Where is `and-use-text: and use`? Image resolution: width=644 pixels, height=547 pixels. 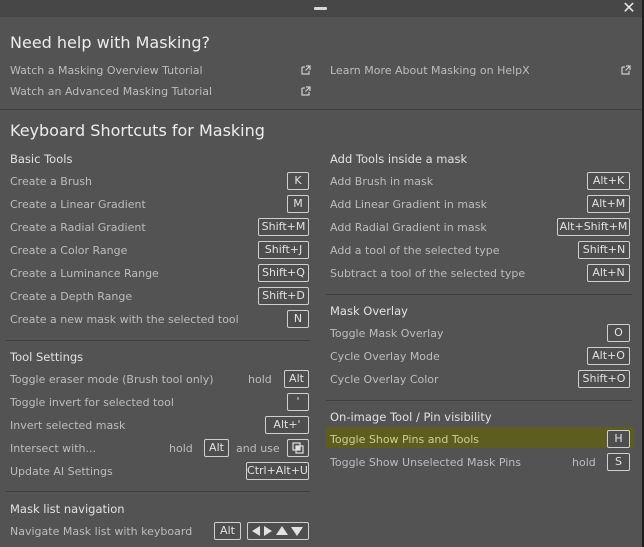 and-use-text: and use is located at coordinates (258, 448).